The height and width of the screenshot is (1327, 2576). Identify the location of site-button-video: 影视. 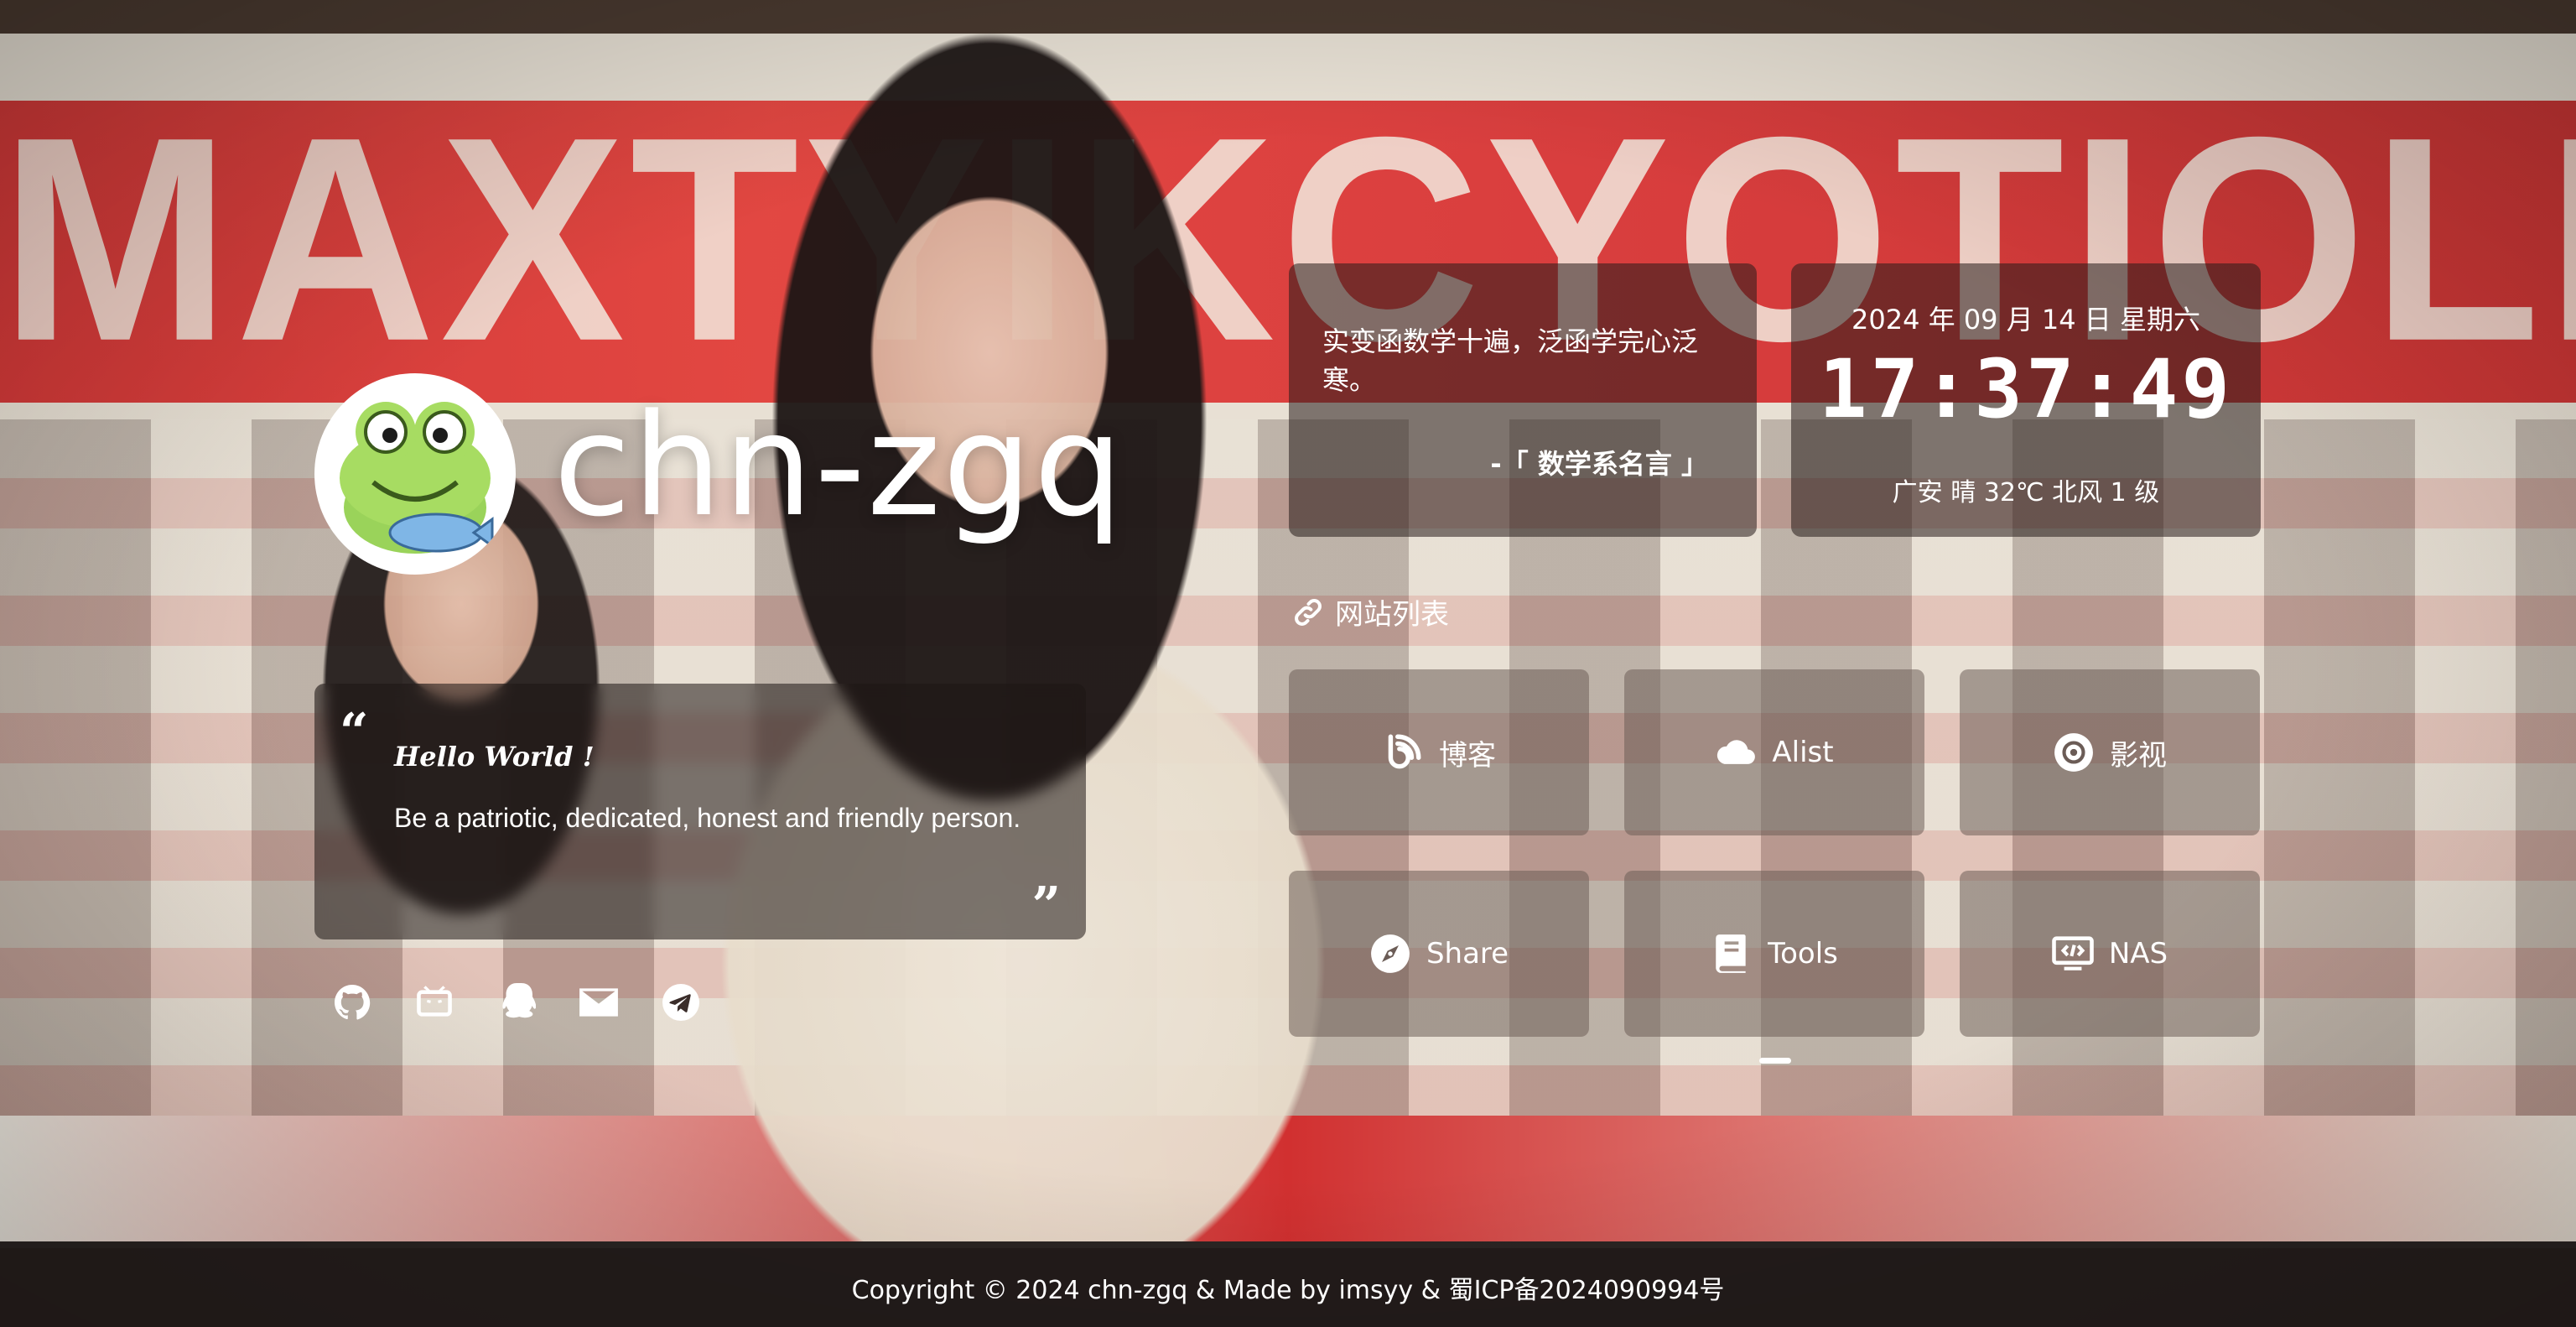
(2110, 752).